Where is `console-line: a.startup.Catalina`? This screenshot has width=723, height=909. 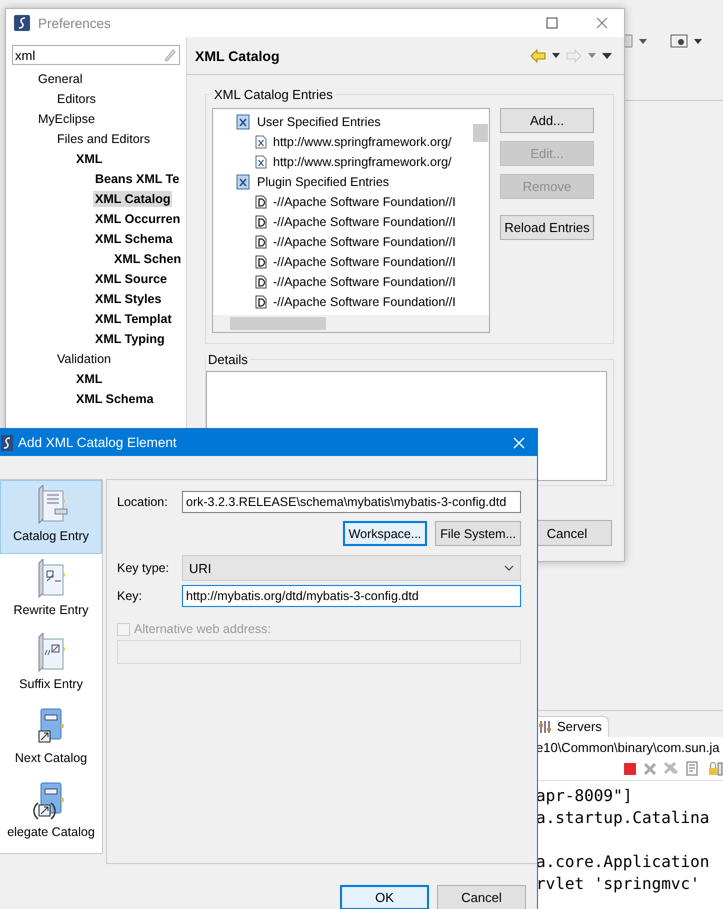
console-line: a.startup.Catalina is located at coordinates (623, 818).